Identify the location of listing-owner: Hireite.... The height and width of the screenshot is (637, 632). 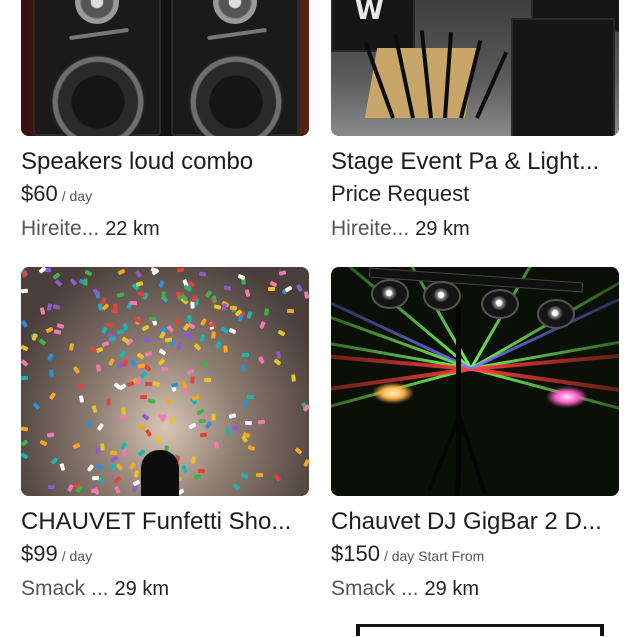
(60, 228).